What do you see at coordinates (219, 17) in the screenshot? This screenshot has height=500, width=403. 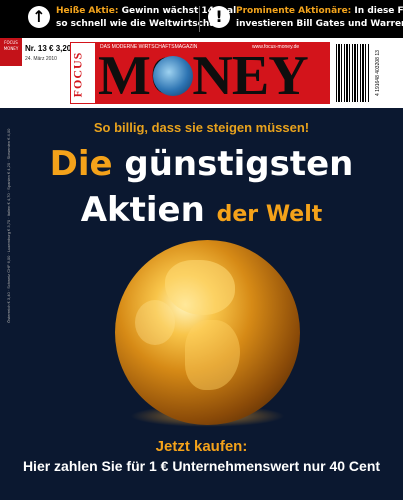 I see `exclamation-icon: !` at bounding box center [219, 17].